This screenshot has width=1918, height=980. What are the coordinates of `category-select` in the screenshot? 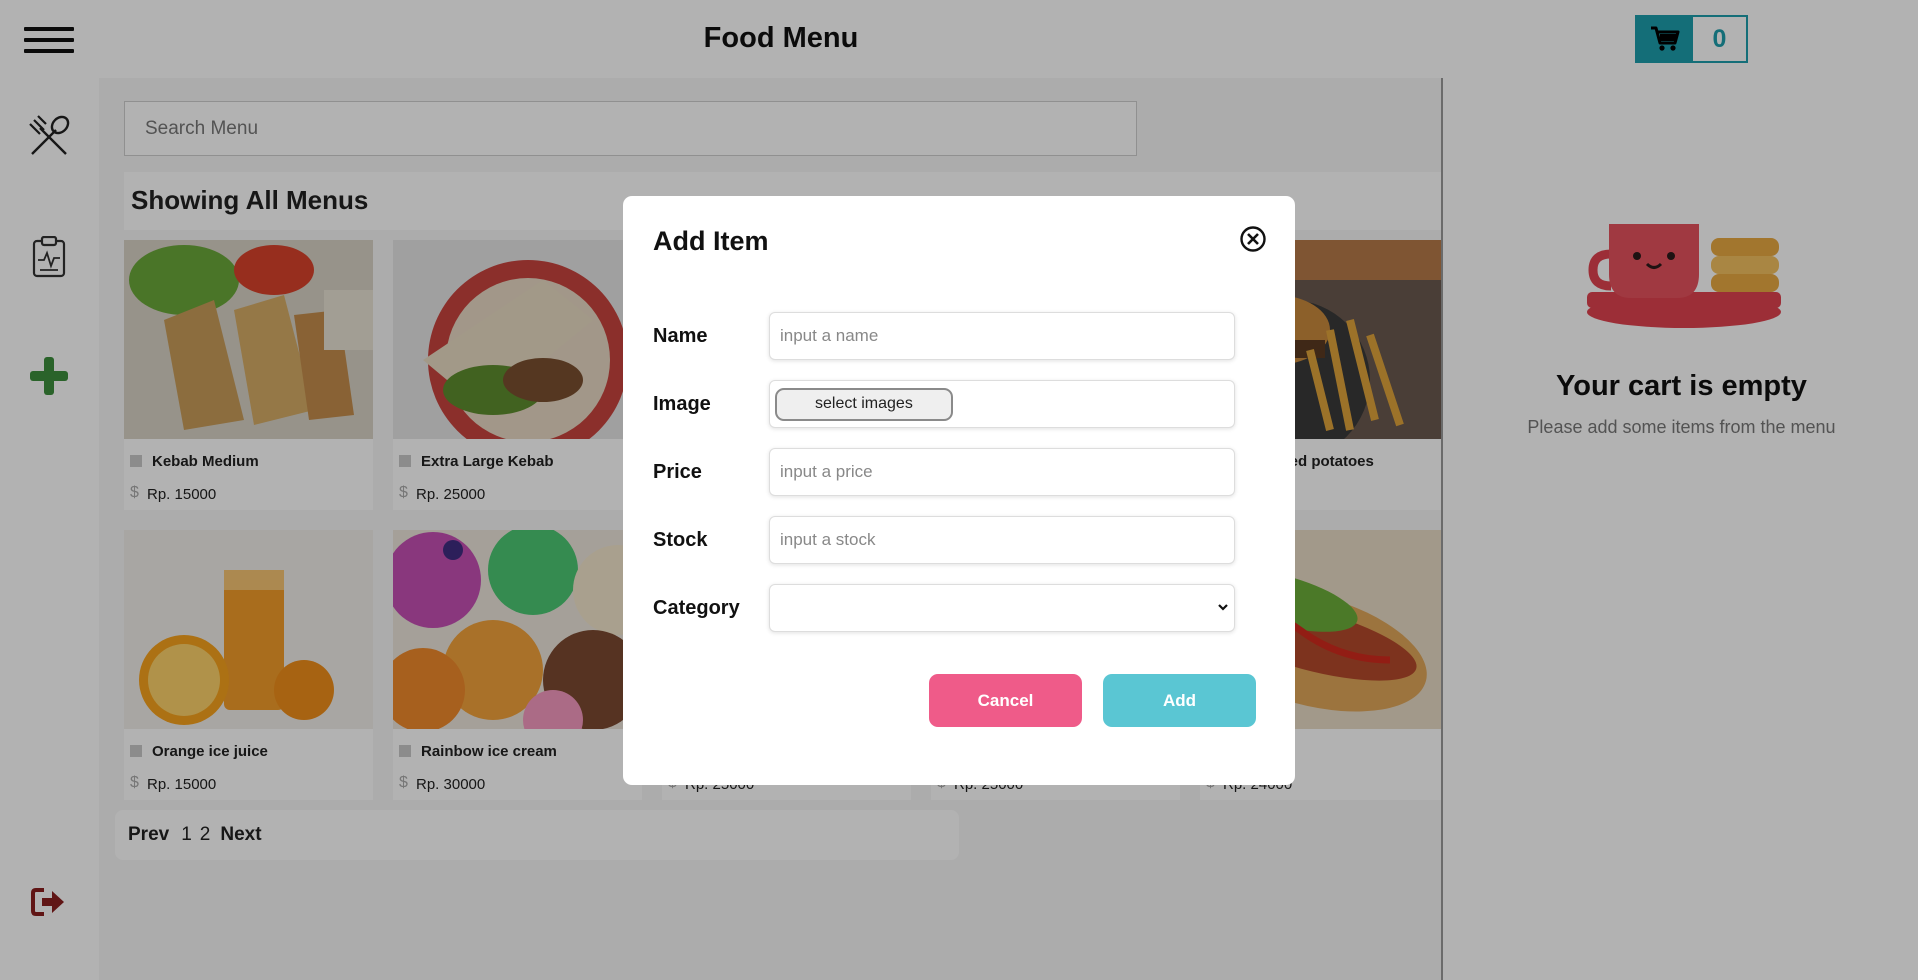 It's located at (1002, 608).